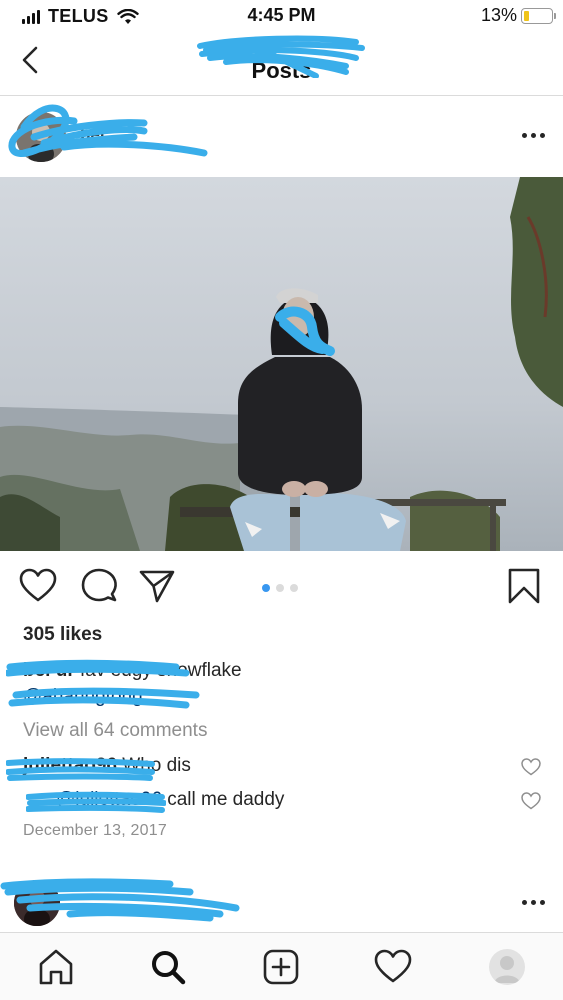 This screenshot has width=563, height=1000. I want to click on battery-icon, so click(538, 15).